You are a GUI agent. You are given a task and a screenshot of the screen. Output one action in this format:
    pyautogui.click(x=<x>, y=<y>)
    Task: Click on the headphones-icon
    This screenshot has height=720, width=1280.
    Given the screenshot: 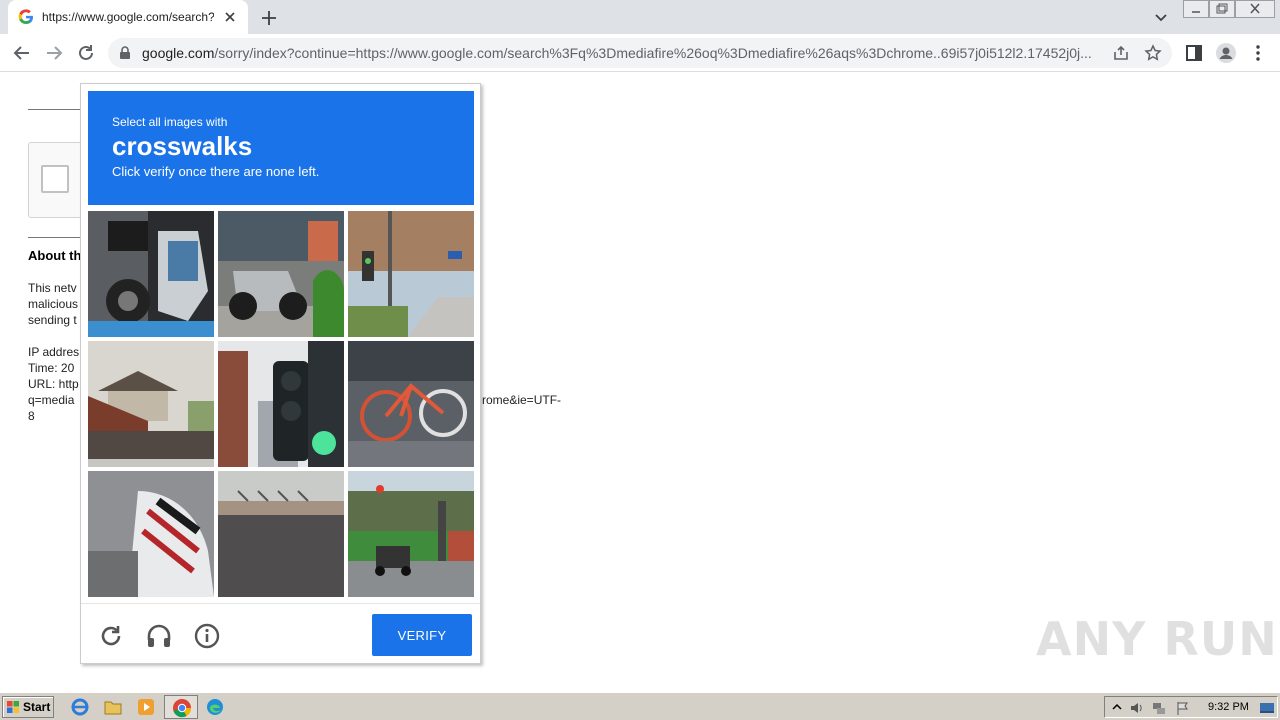 What is the action you would take?
    pyautogui.click(x=159, y=636)
    